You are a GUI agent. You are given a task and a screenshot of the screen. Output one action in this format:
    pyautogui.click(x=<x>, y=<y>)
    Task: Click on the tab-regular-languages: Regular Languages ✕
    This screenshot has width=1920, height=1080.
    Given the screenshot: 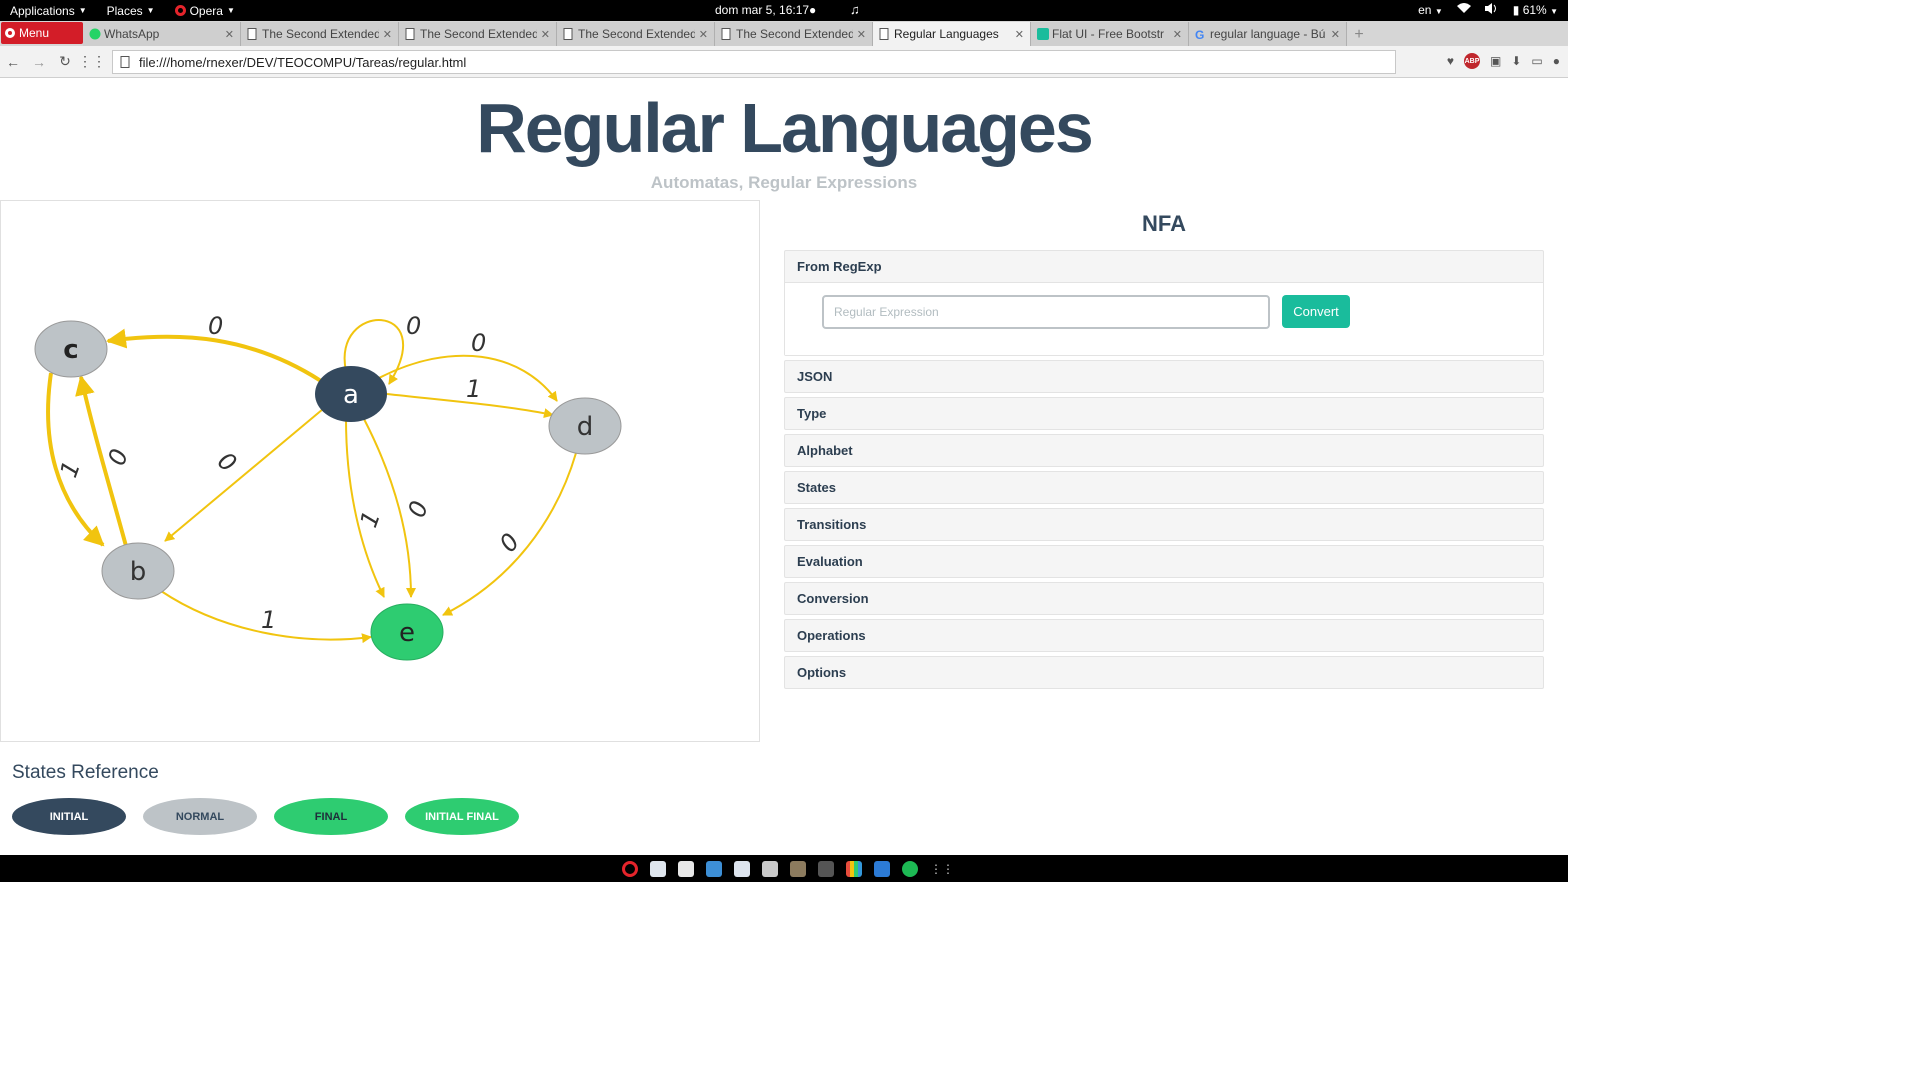 What is the action you would take?
    pyautogui.click(x=952, y=34)
    